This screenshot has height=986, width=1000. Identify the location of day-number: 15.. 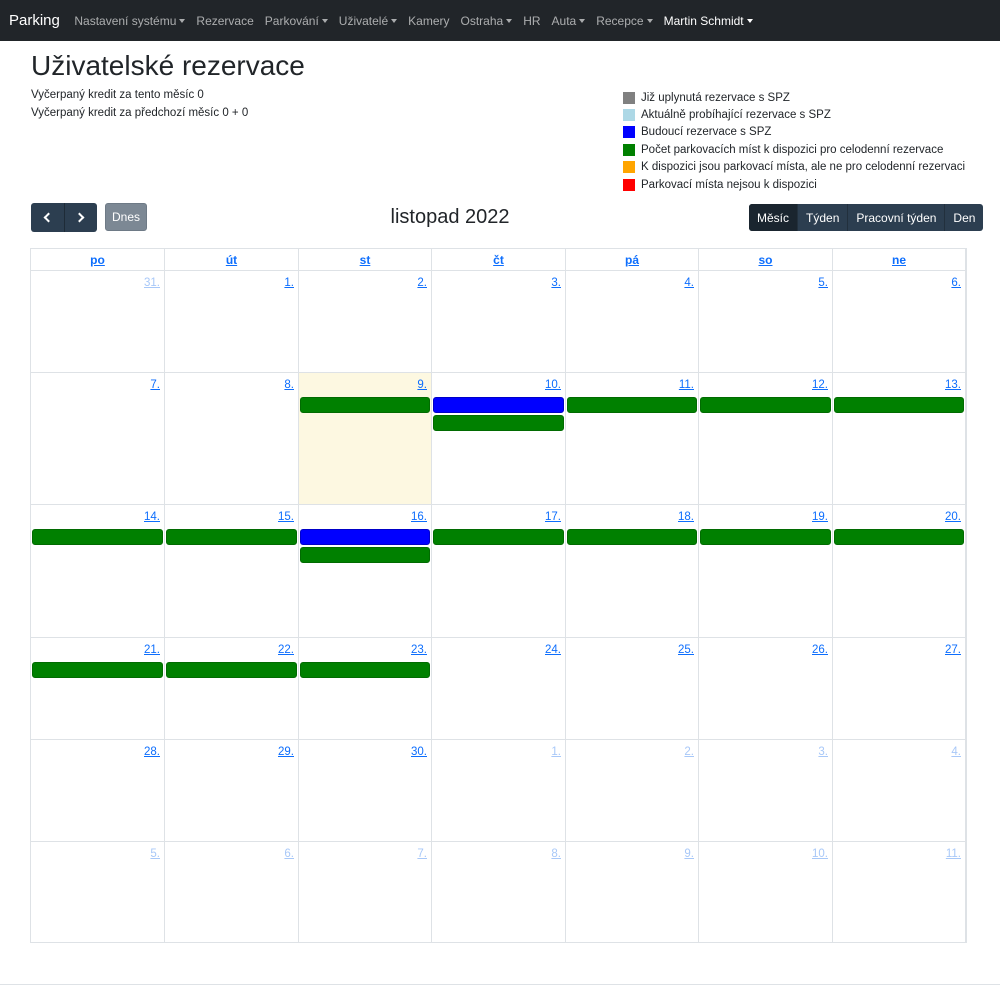
(286, 517).